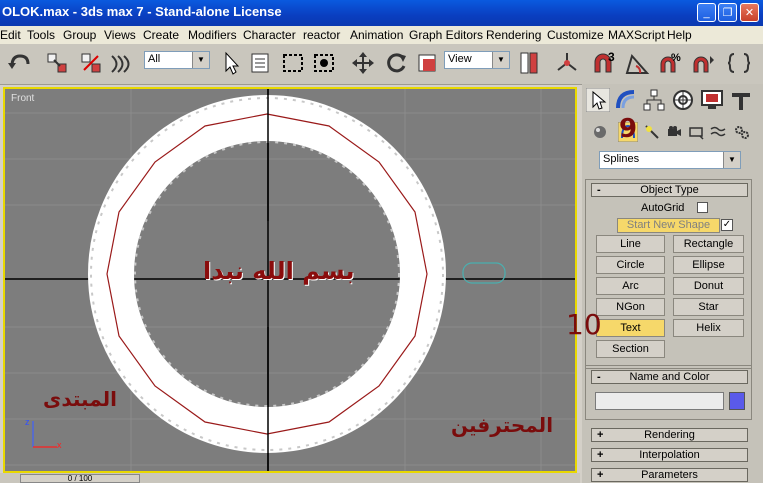 This screenshot has width=763, height=483. I want to click on space-warps-category-icon, so click(718, 132).